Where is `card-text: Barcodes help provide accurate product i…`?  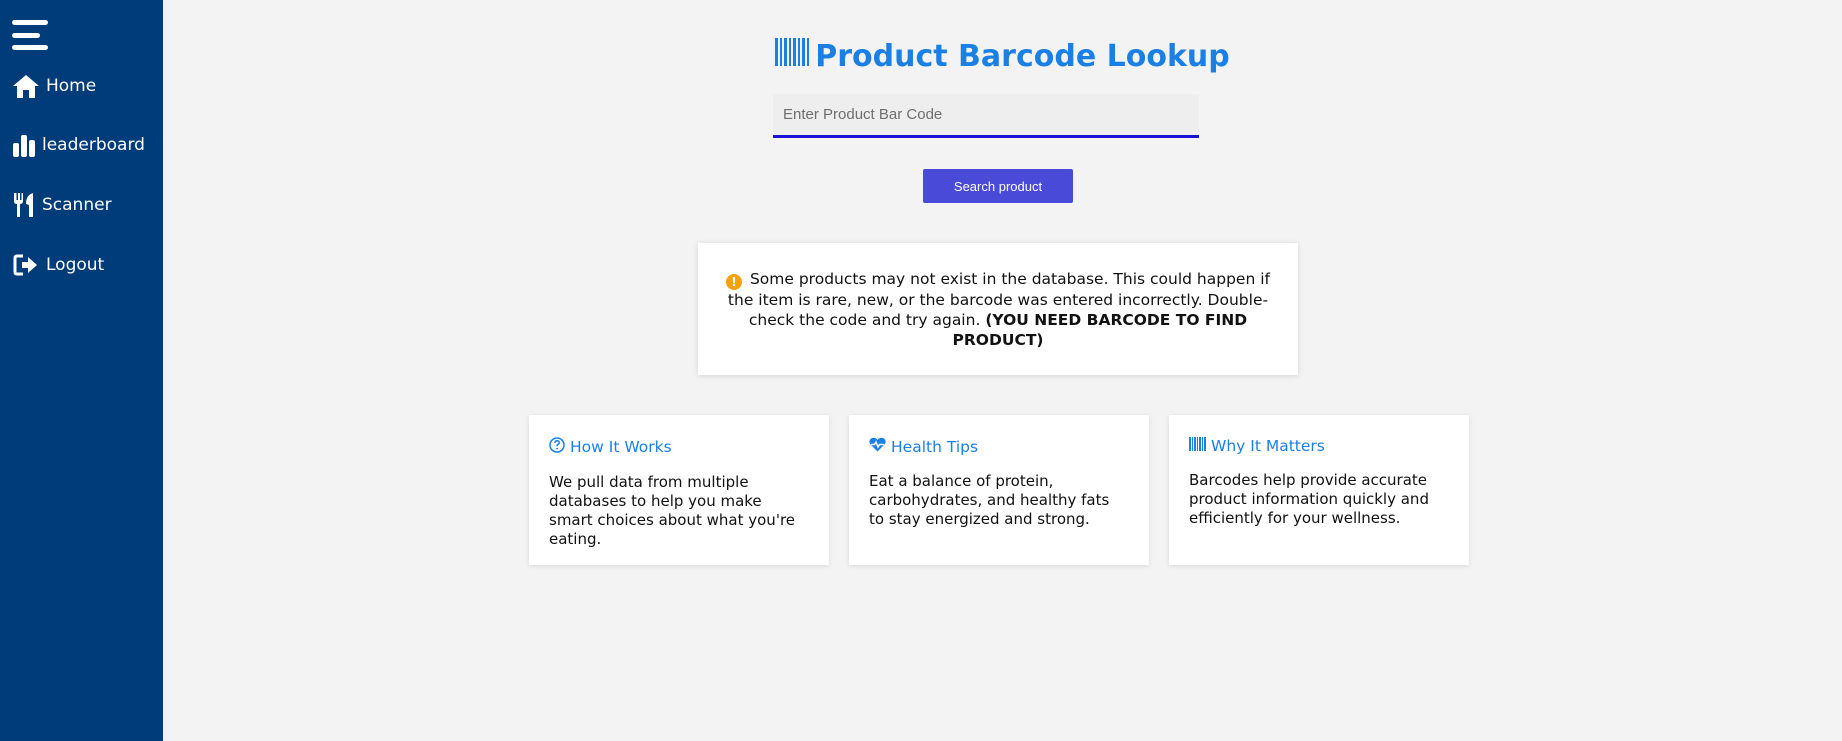
card-text: Barcodes help provide accurate product i… is located at coordinates (1309, 499).